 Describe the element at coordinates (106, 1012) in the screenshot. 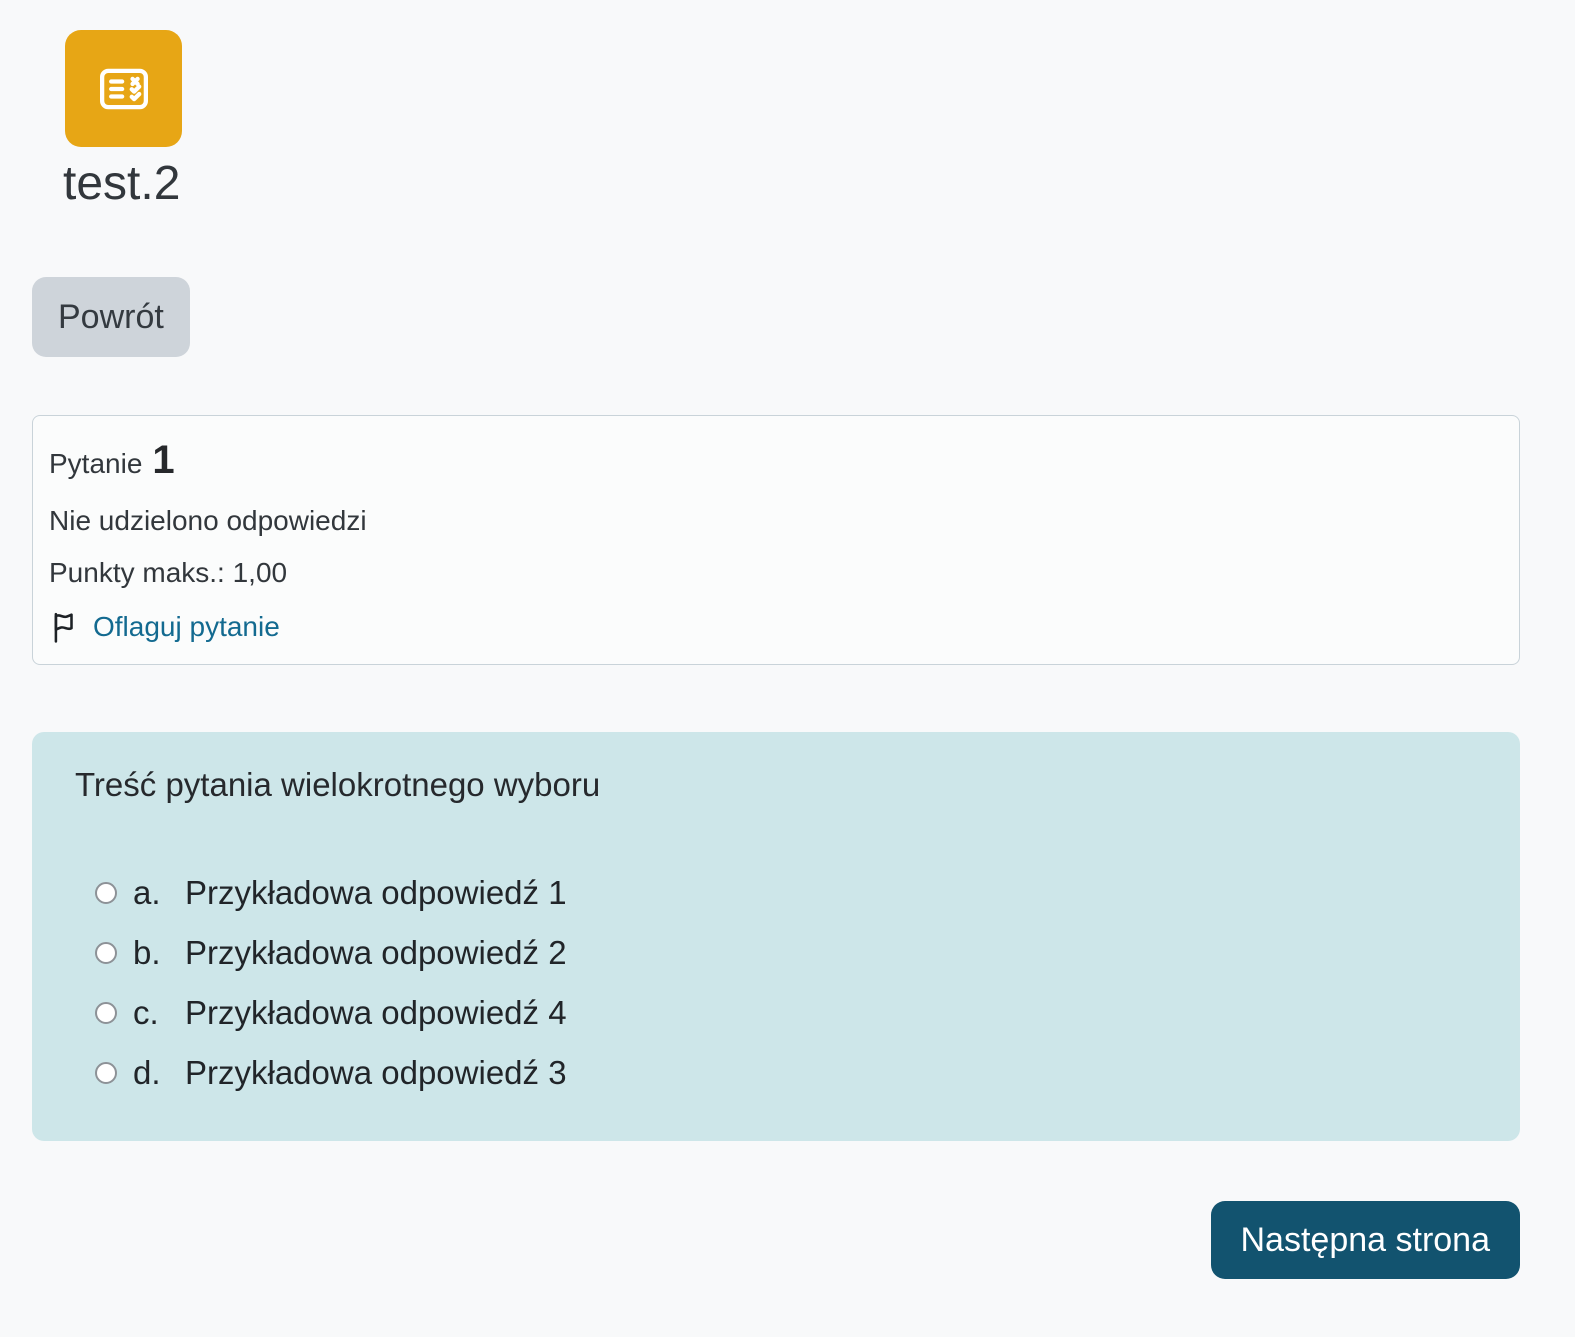

I see `answer-radio-c` at that location.